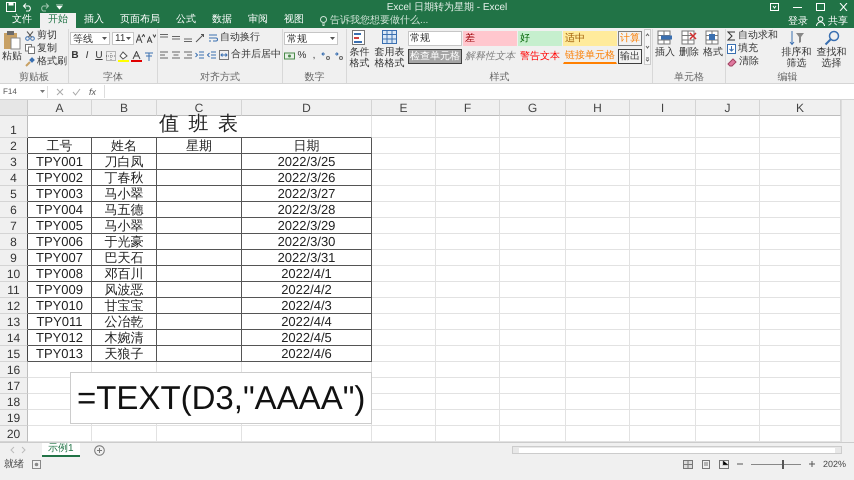 The height and width of the screenshot is (480, 854). What do you see at coordinates (468, 108) in the screenshot?
I see `column-header: F` at bounding box center [468, 108].